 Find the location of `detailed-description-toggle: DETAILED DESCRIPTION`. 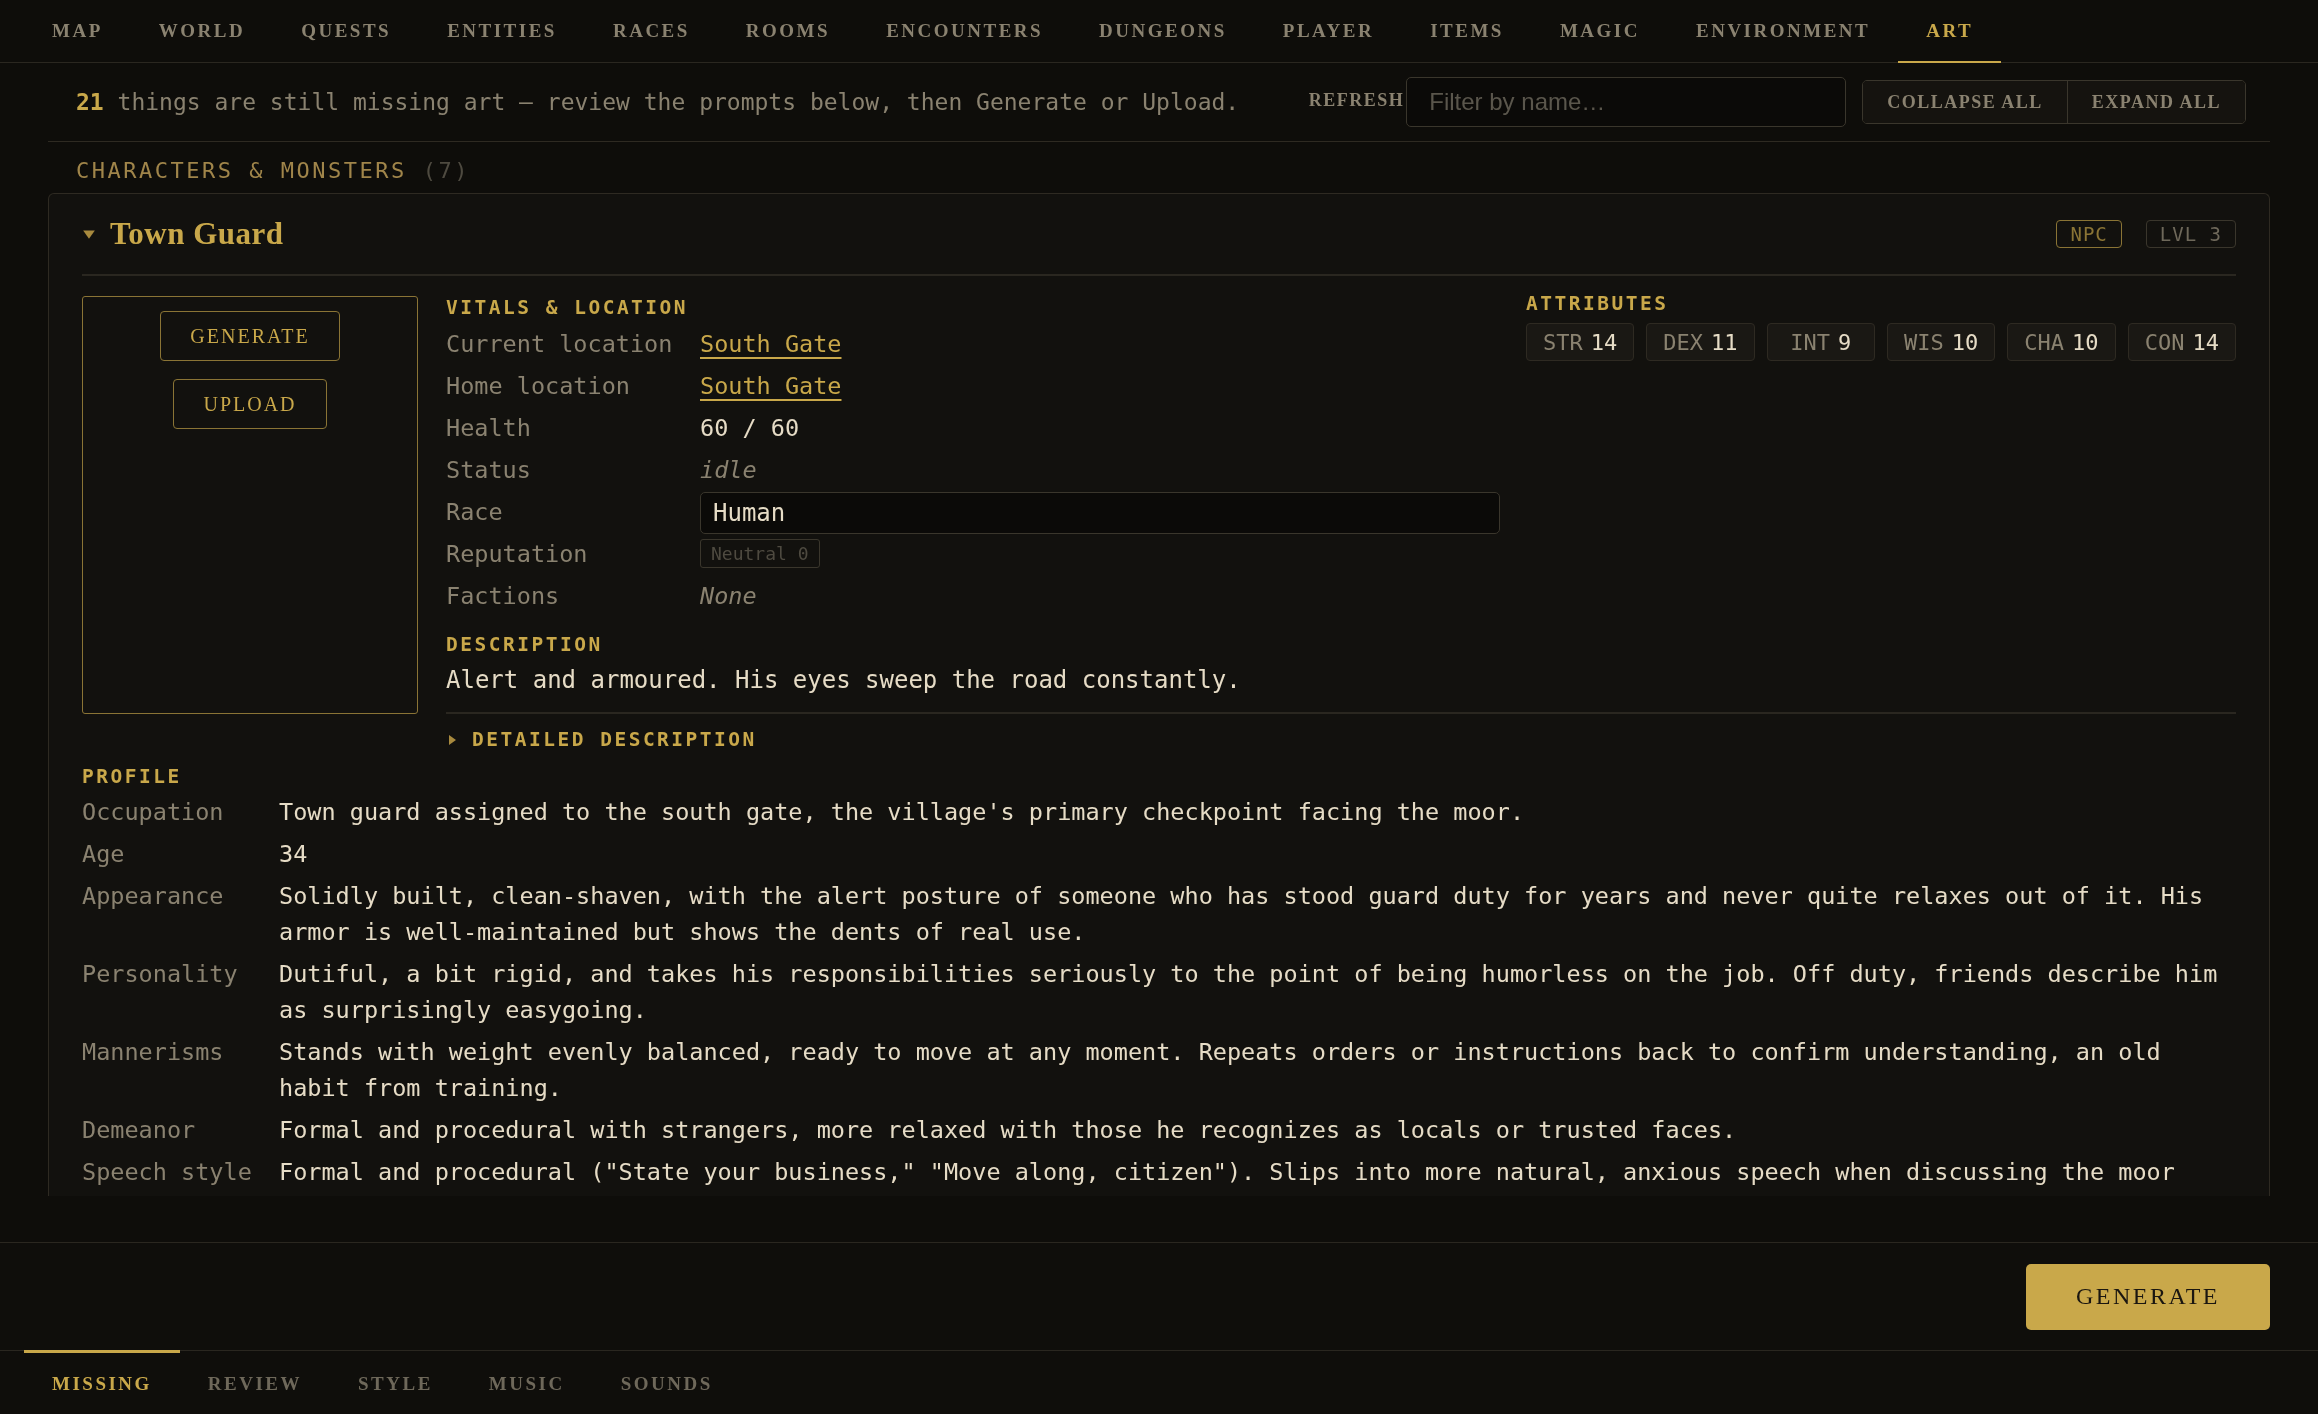

detailed-description-toggle: DETAILED DESCRIPTION is located at coordinates (614, 739).